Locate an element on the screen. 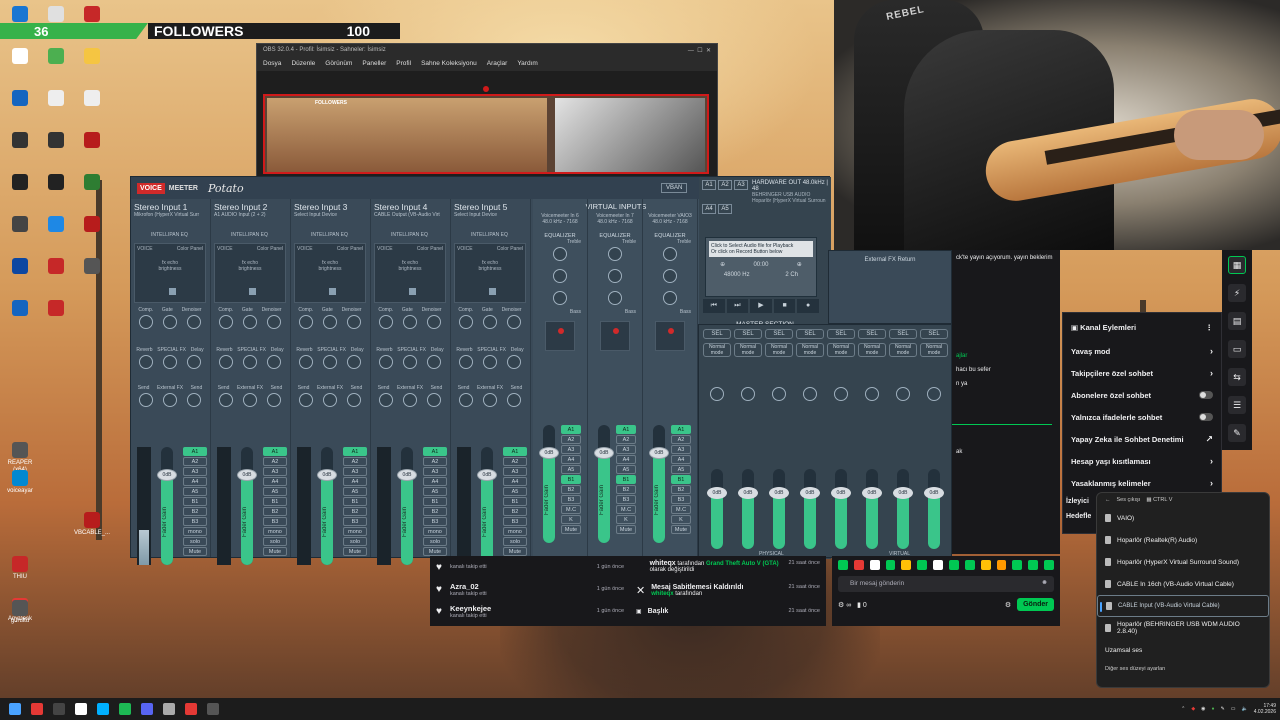 The width and height of the screenshot is (1280, 720). chat-points: ⚙ ∞ ▮ 0 is located at coordinates (852, 605).